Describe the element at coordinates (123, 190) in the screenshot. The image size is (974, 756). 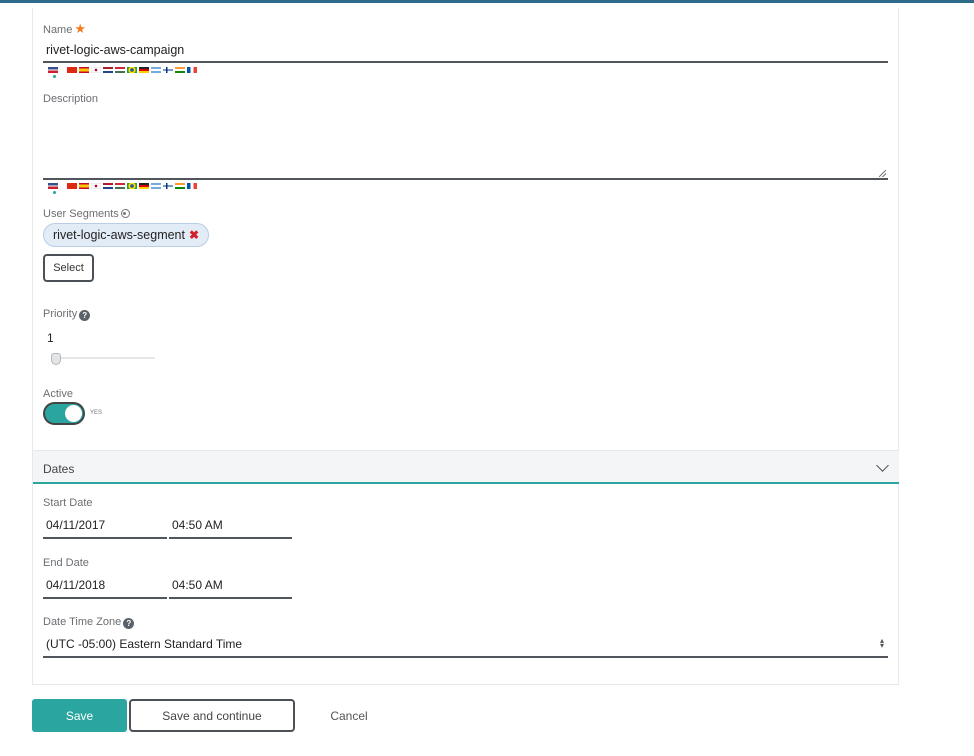
I see `description-locale-flags` at that location.